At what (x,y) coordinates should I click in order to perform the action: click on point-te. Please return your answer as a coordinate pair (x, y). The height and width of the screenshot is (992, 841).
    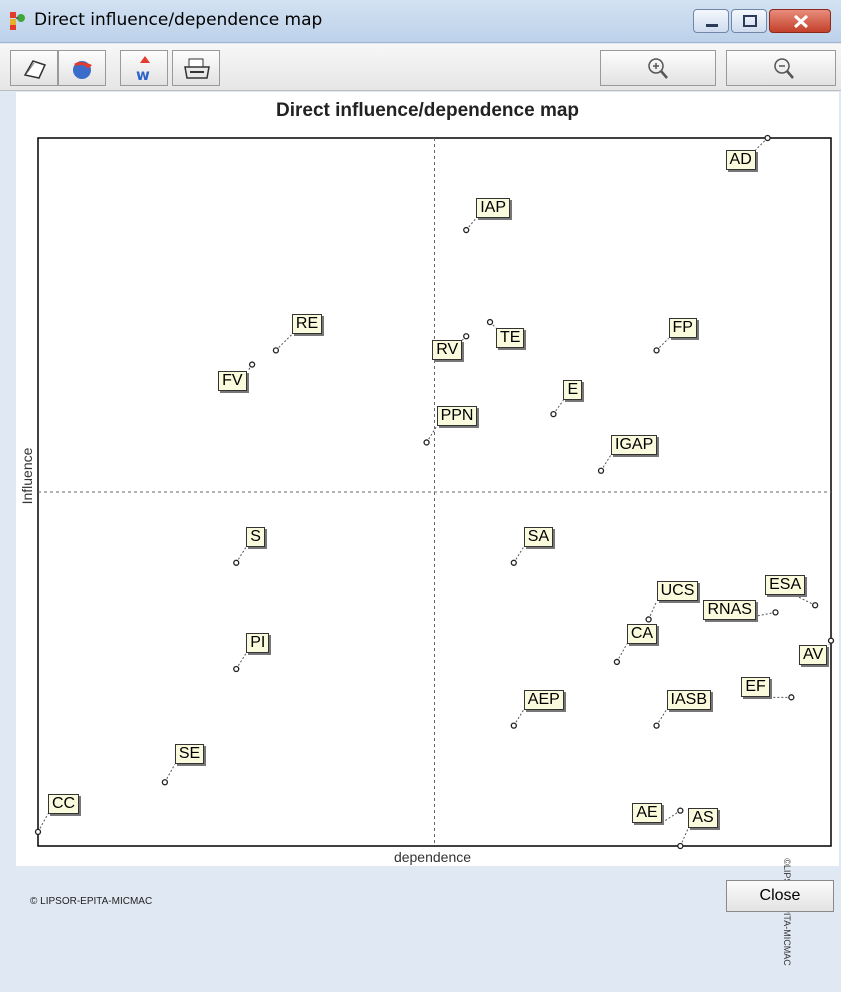
    Looking at the image, I should click on (490, 322).